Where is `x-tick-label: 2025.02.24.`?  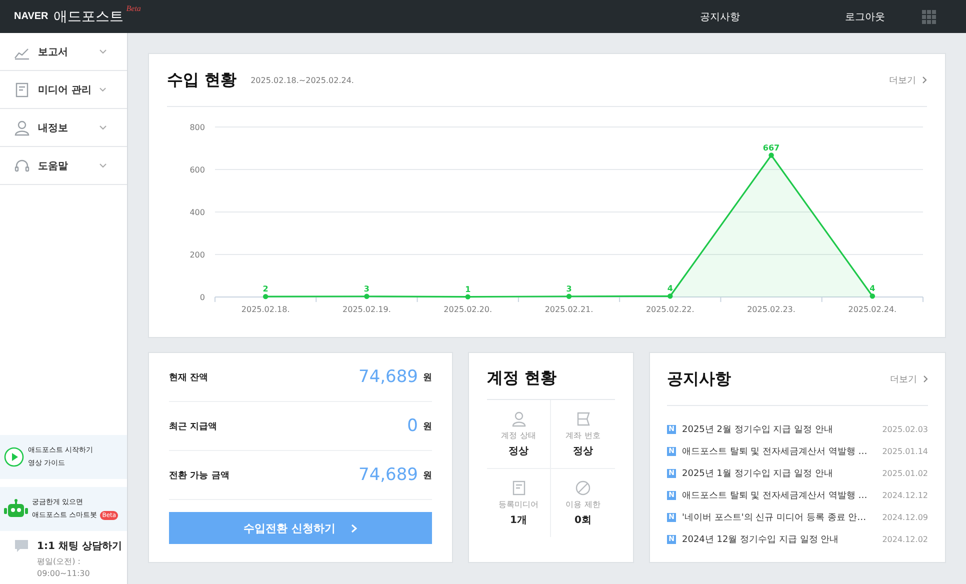
x-tick-label: 2025.02.24. is located at coordinates (872, 309).